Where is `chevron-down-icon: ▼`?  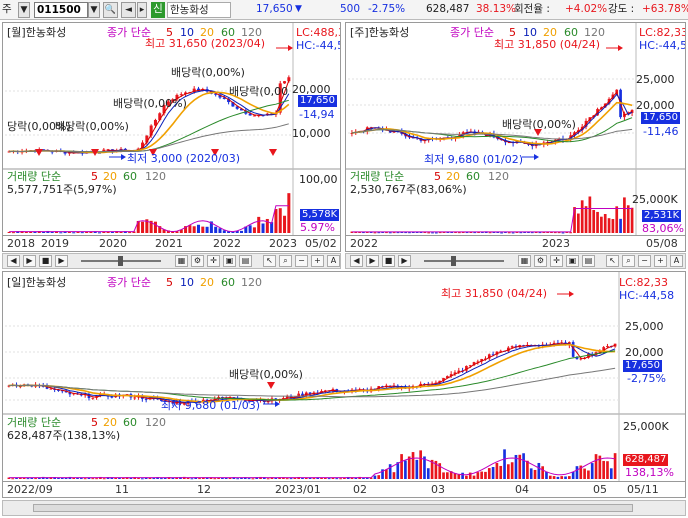 chevron-down-icon: ▼ is located at coordinates (24, 10).